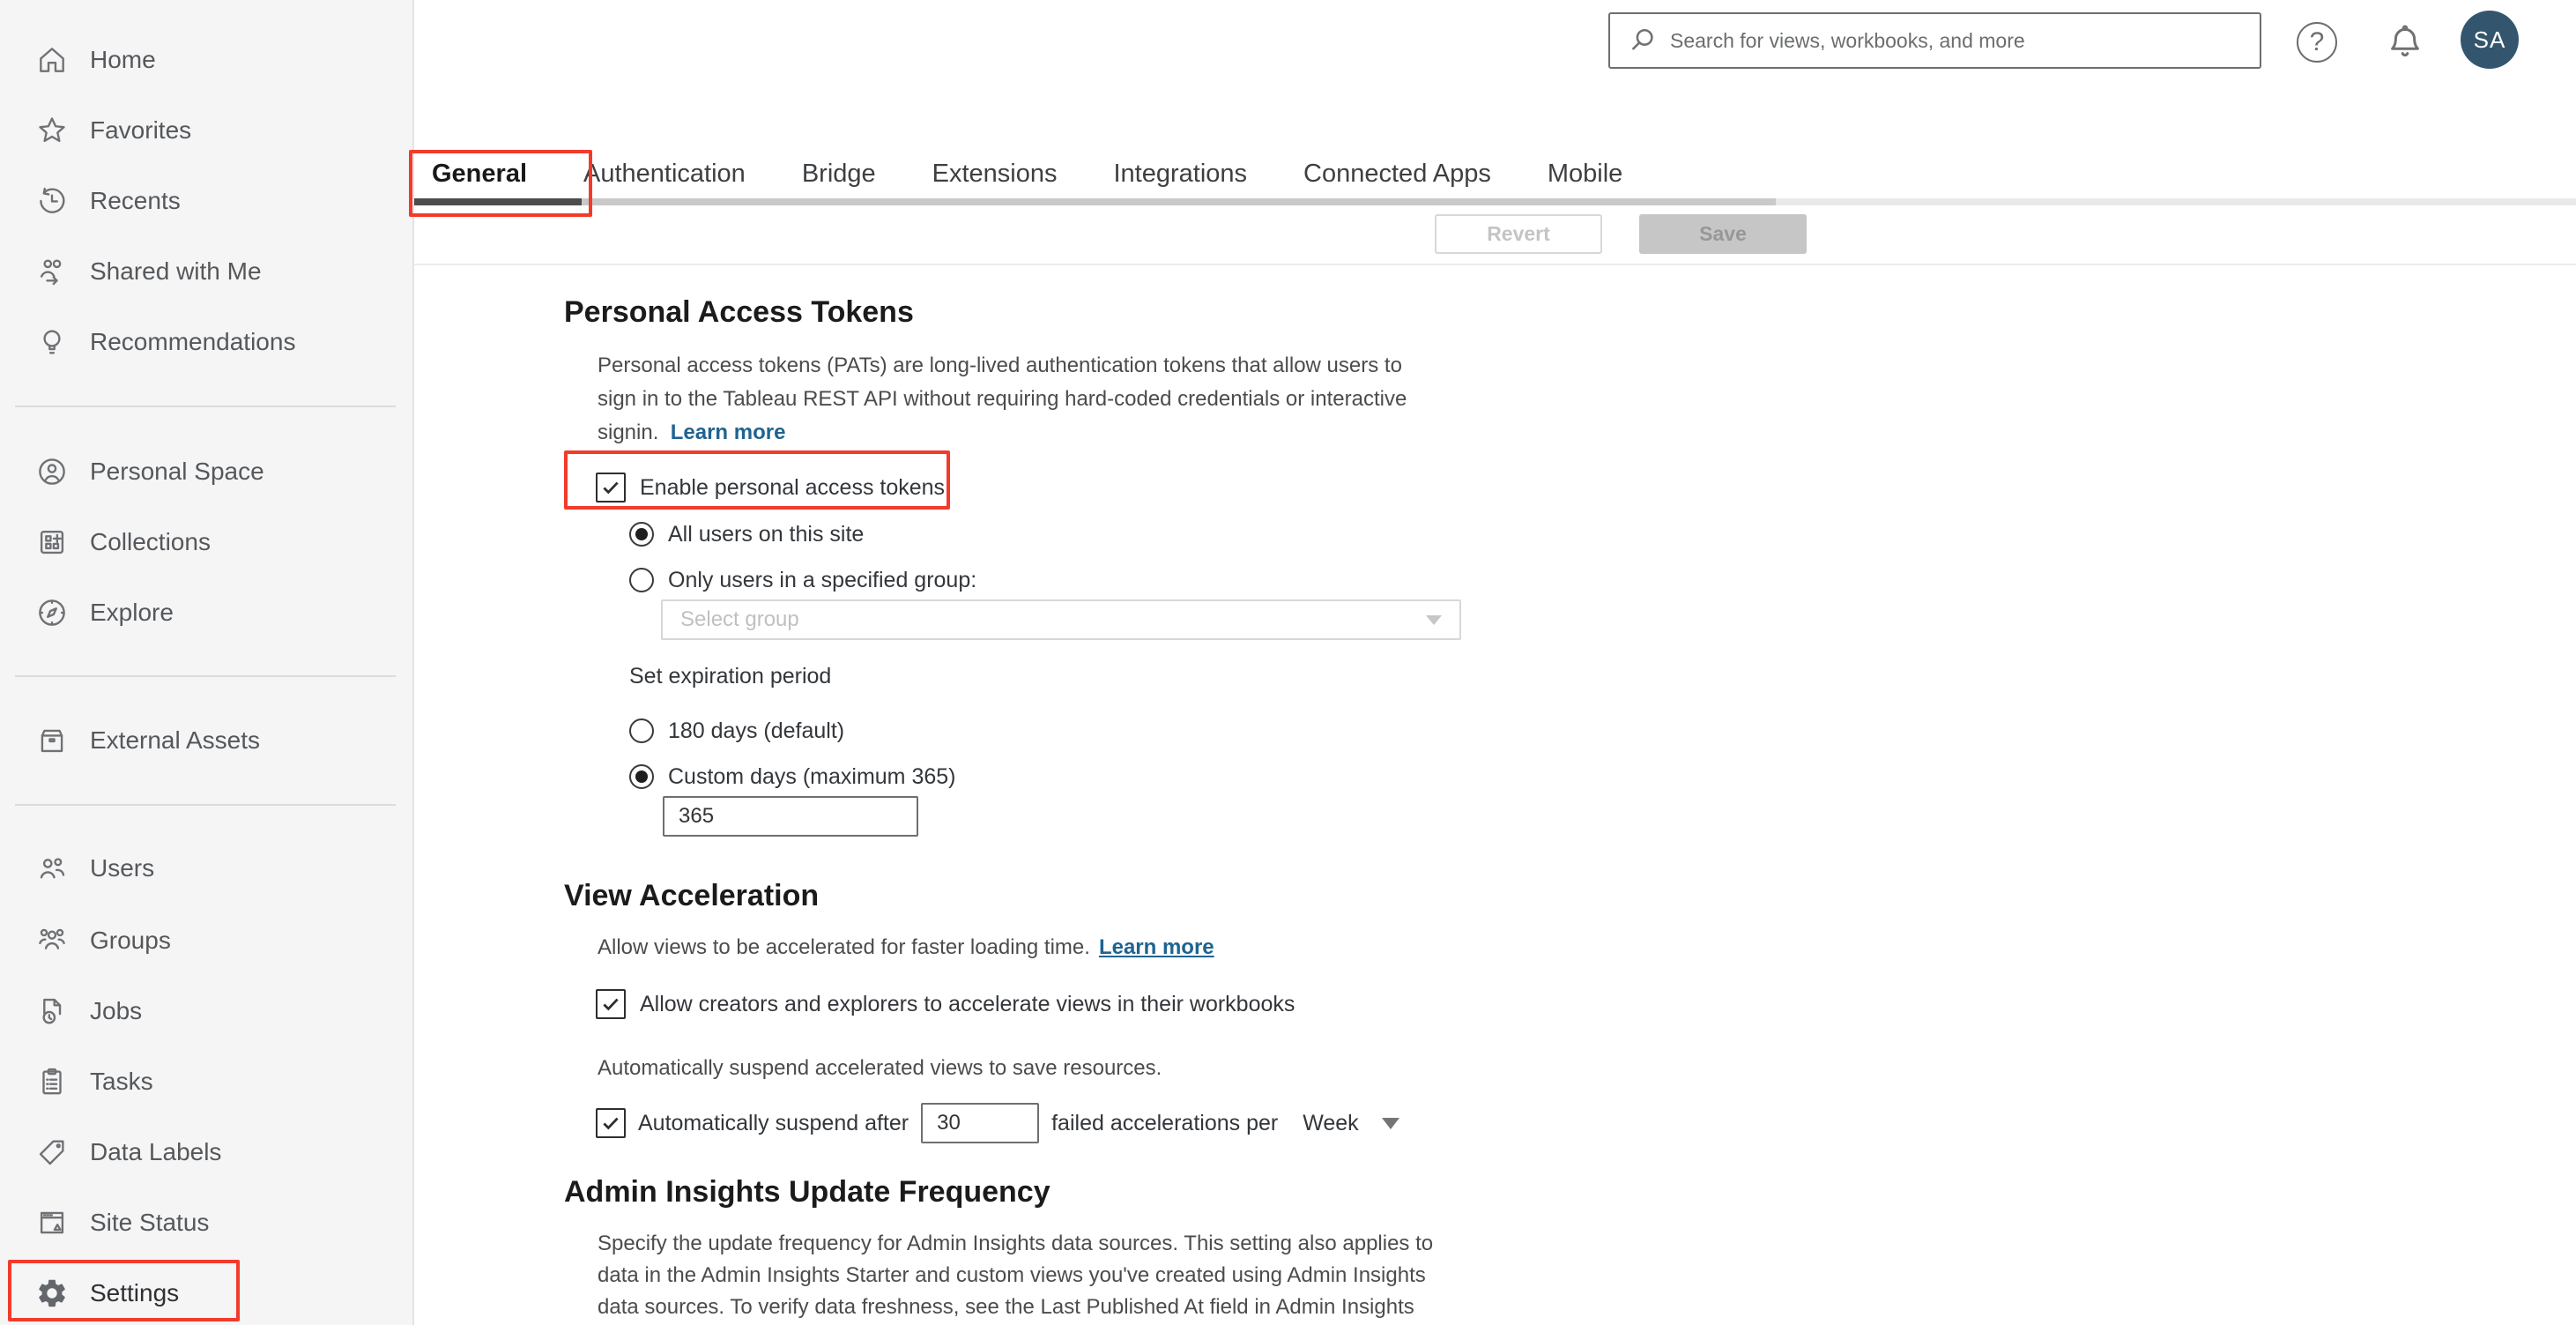  What do you see at coordinates (206, 342) in the screenshot?
I see `sidebar-item-recommendations: Recommendations` at bounding box center [206, 342].